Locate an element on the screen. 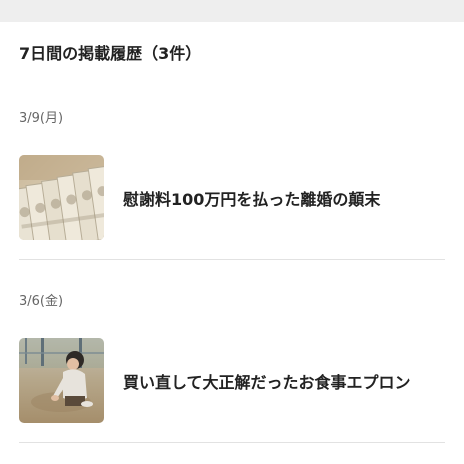  date-heading: 3/6(金) is located at coordinates (41, 301).